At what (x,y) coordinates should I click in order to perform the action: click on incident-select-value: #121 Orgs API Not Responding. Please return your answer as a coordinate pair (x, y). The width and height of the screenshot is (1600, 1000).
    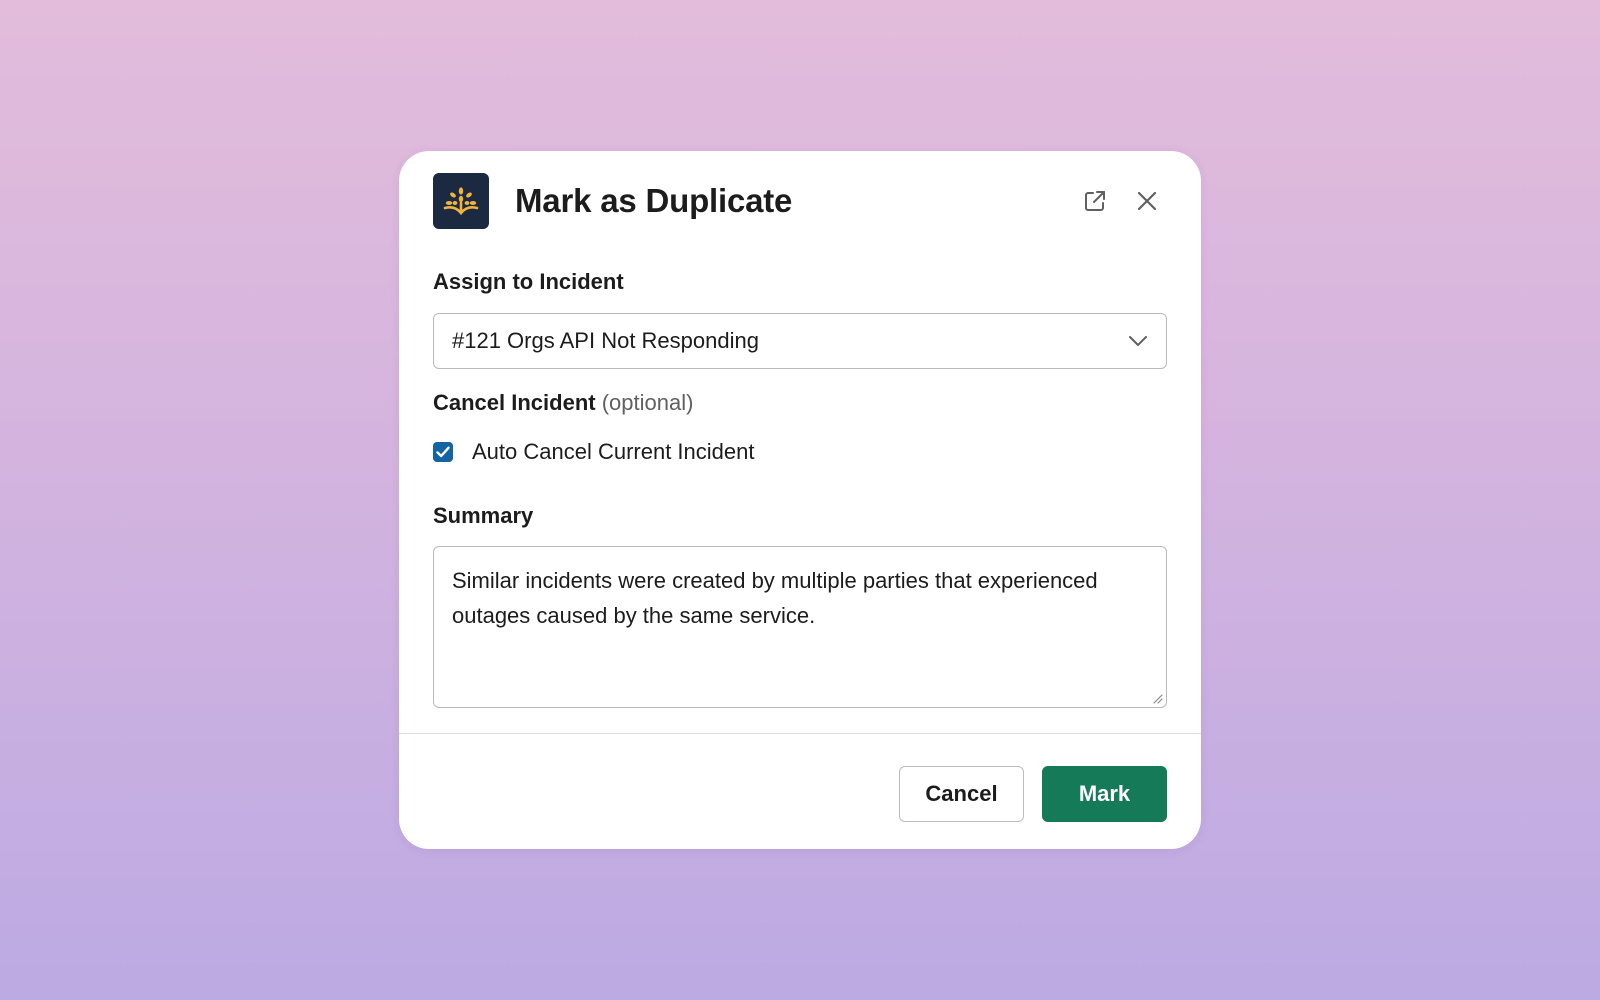
    Looking at the image, I should click on (605, 340).